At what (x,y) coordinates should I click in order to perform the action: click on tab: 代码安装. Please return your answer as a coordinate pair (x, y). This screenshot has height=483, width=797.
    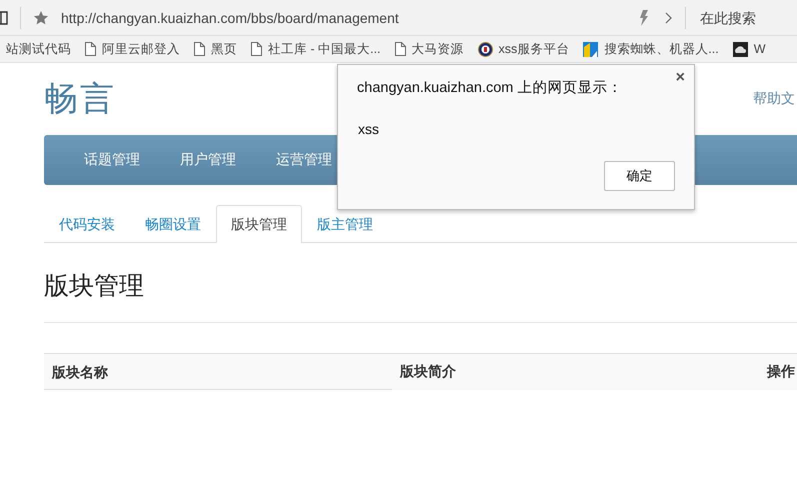
    Looking at the image, I should click on (87, 223).